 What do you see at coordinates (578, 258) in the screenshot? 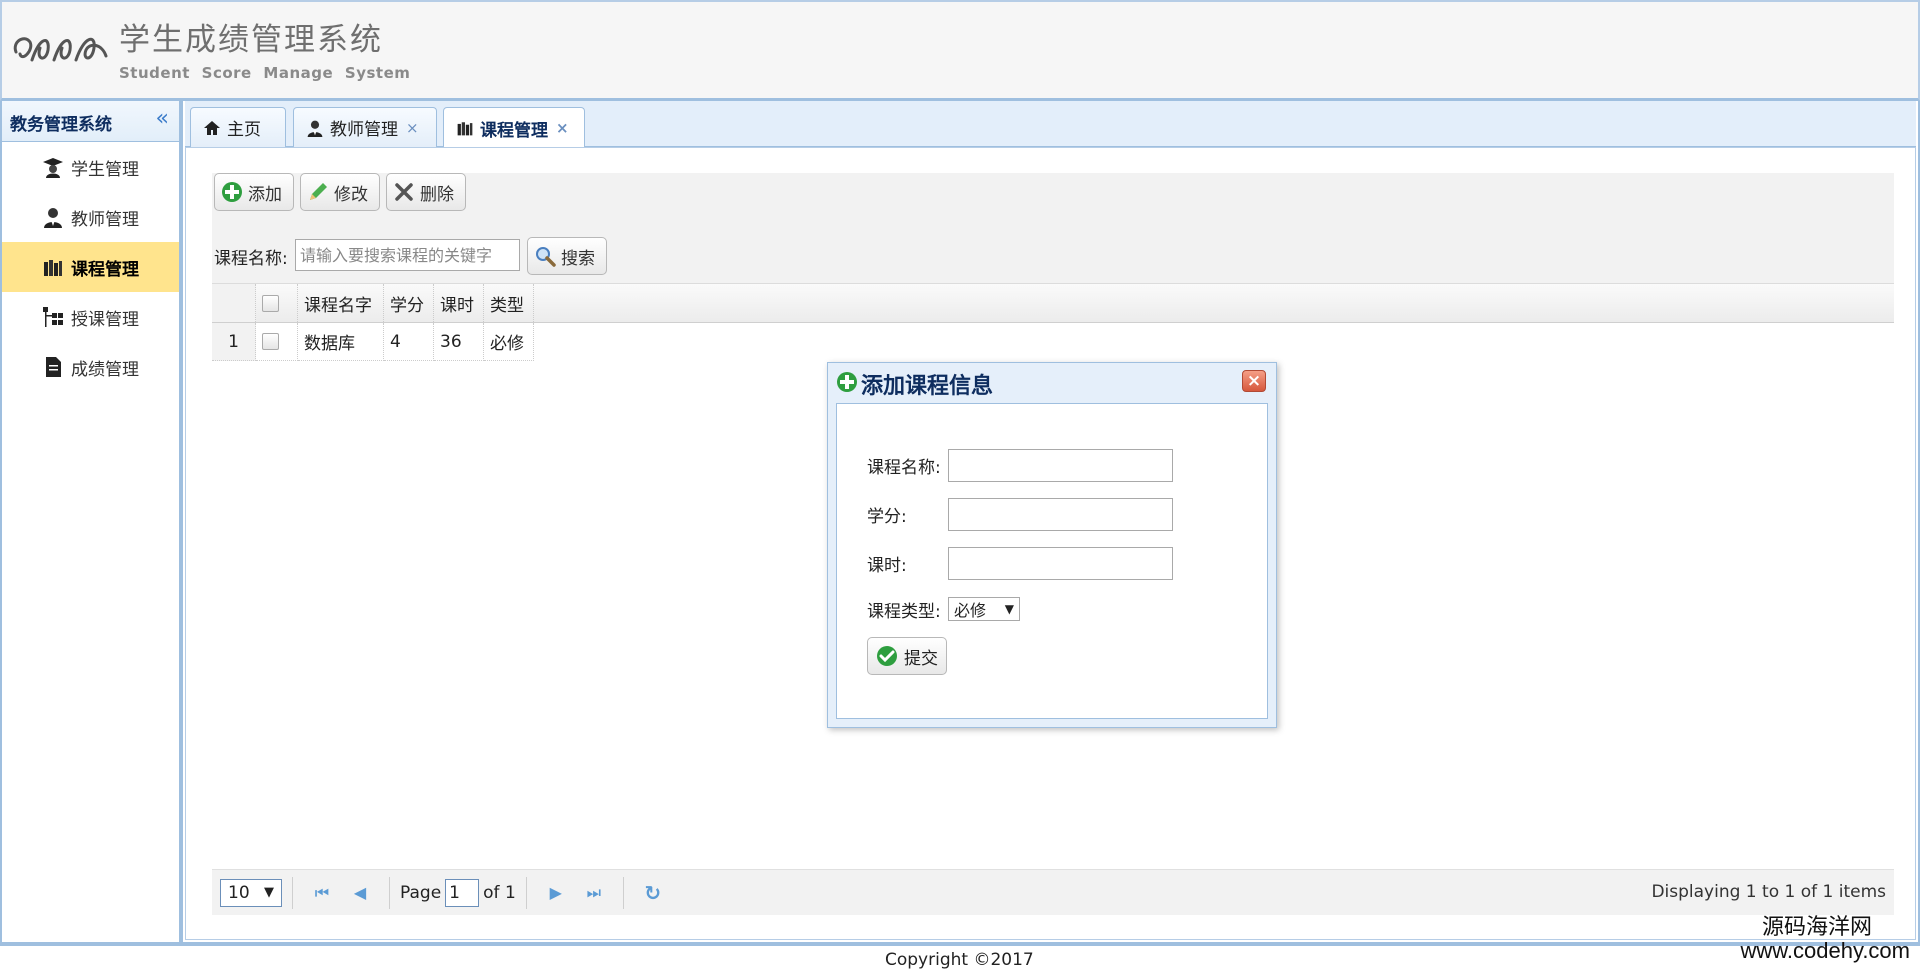
I see `search-button-label: 搜索` at bounding box center [578, 258].